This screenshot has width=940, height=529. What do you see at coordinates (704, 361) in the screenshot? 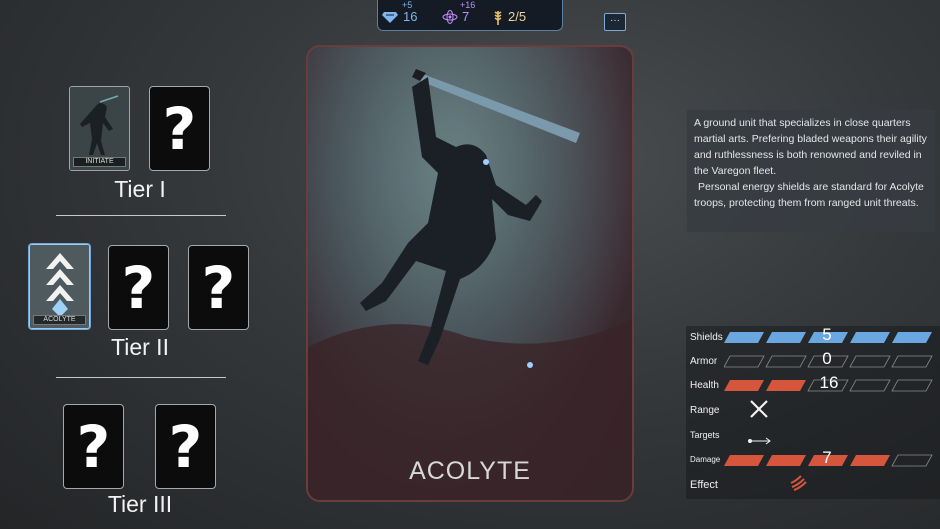
I see `stat-label-armor: Armor` at bounding box center [704, 361].